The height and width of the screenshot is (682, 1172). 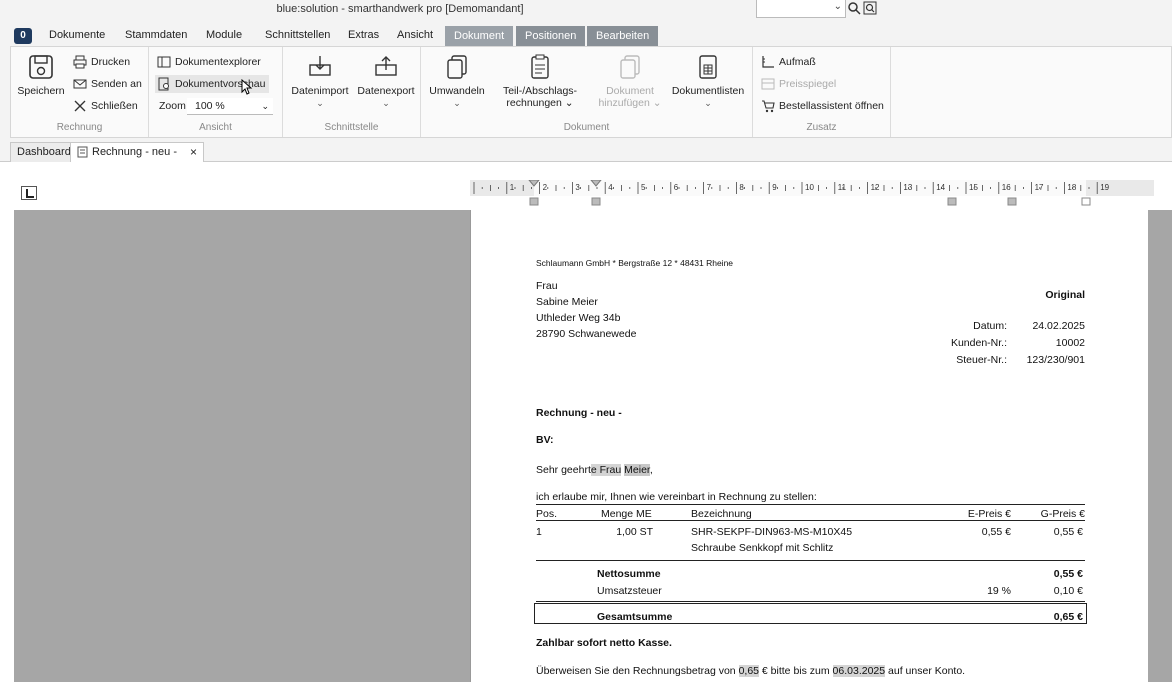 What do you see at coordinates (708, 67) in the screenshot?
I see `document-list-icon` at bounding box center [708, 67].